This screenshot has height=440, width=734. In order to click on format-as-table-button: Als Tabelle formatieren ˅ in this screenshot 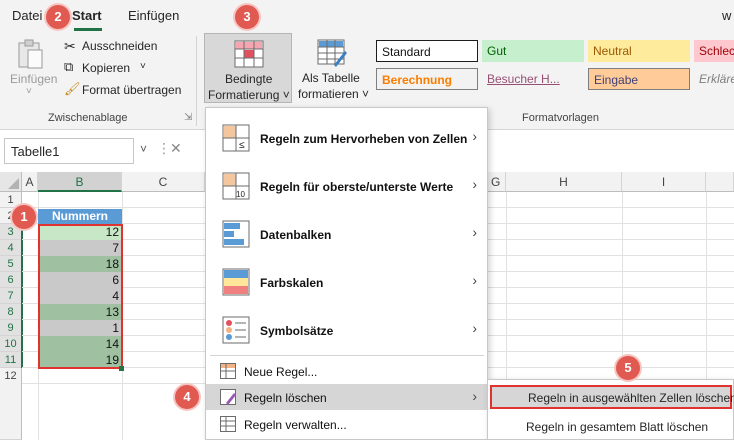, I will do `click(332, 68)`.